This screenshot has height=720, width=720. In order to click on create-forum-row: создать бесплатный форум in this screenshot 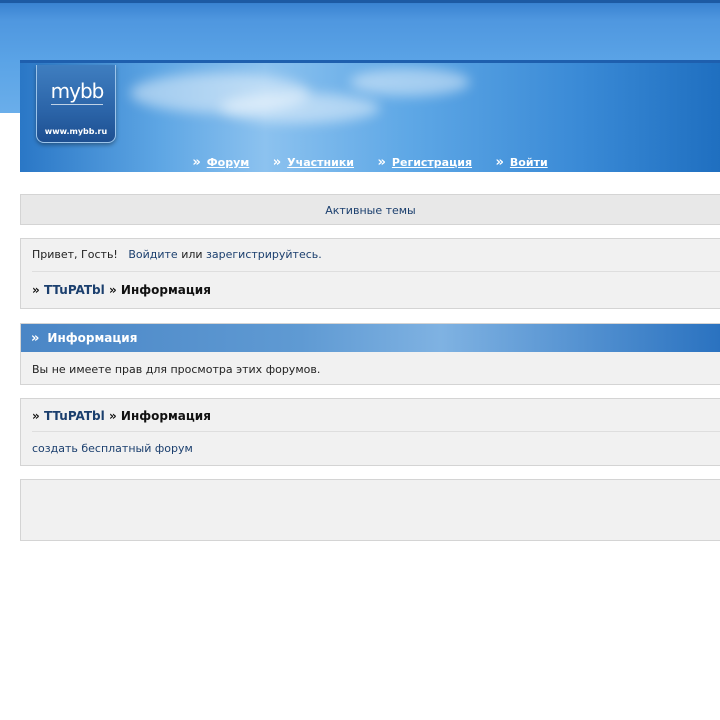, I will do `click(376, 448)`.